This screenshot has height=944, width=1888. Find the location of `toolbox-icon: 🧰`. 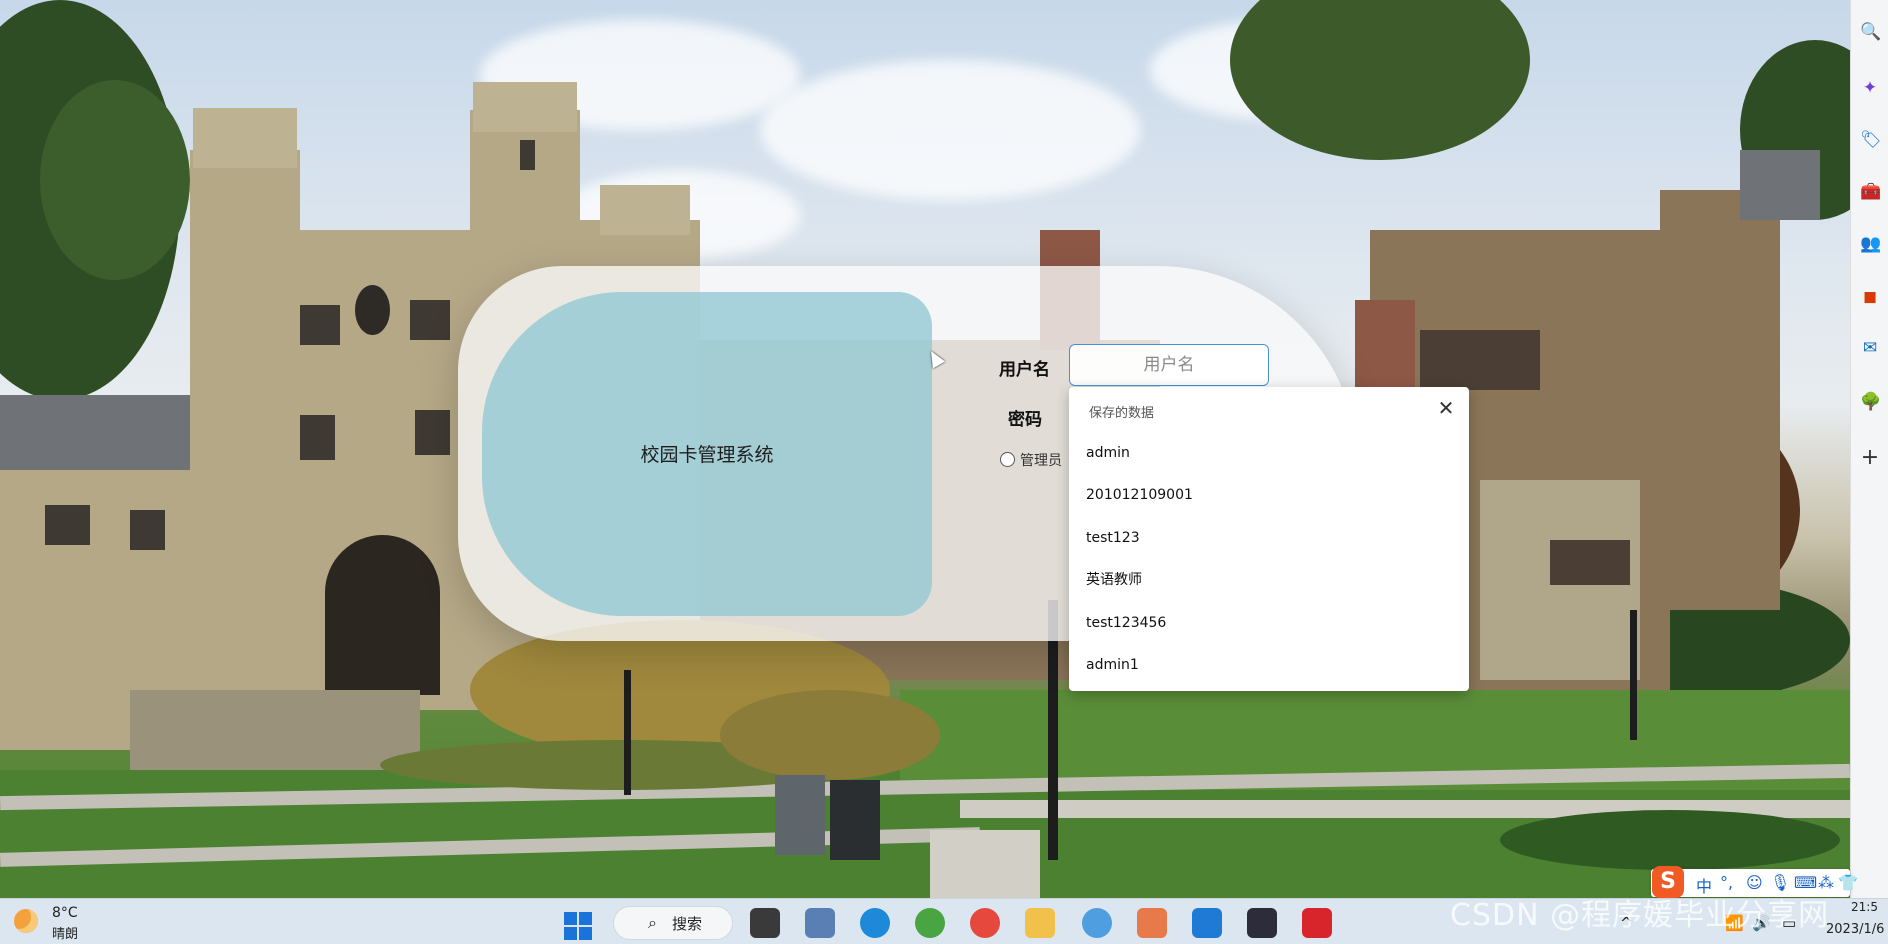

toolbox-icon: 🧰 is located at coordinates (1870, 192).